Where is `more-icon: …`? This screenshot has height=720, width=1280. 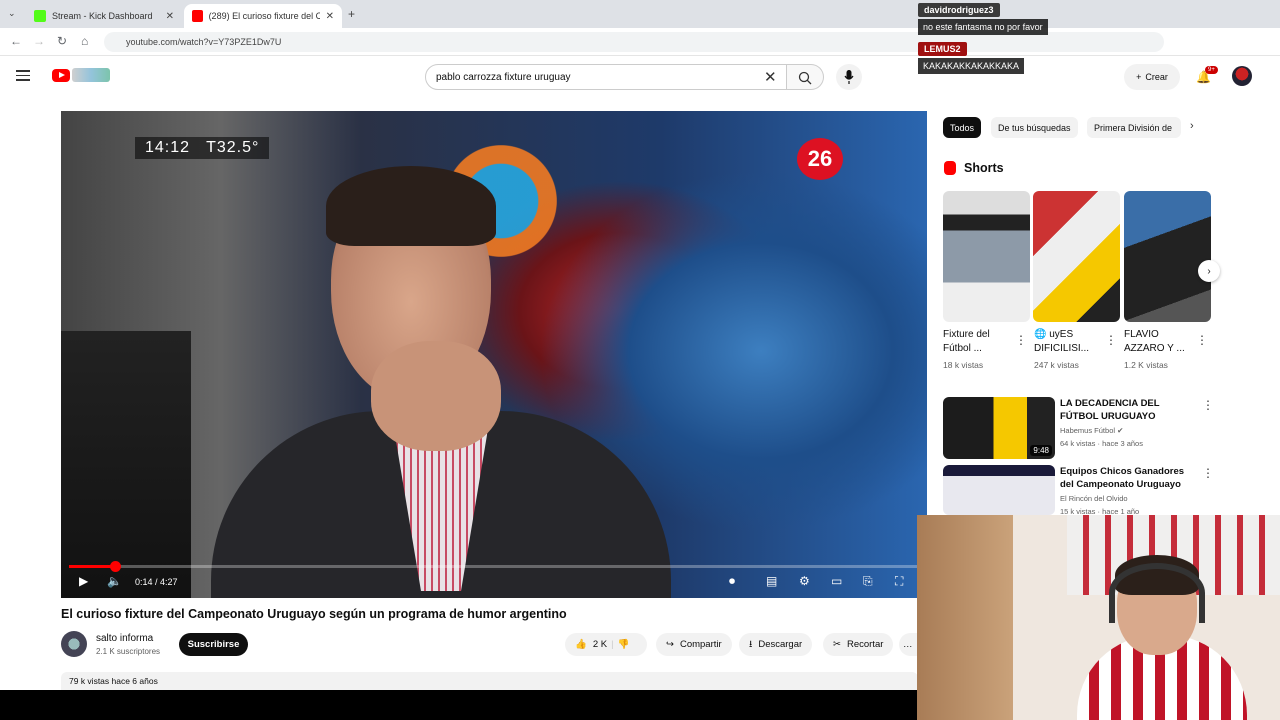 more-icon: … is located at coordinates (908, 644).